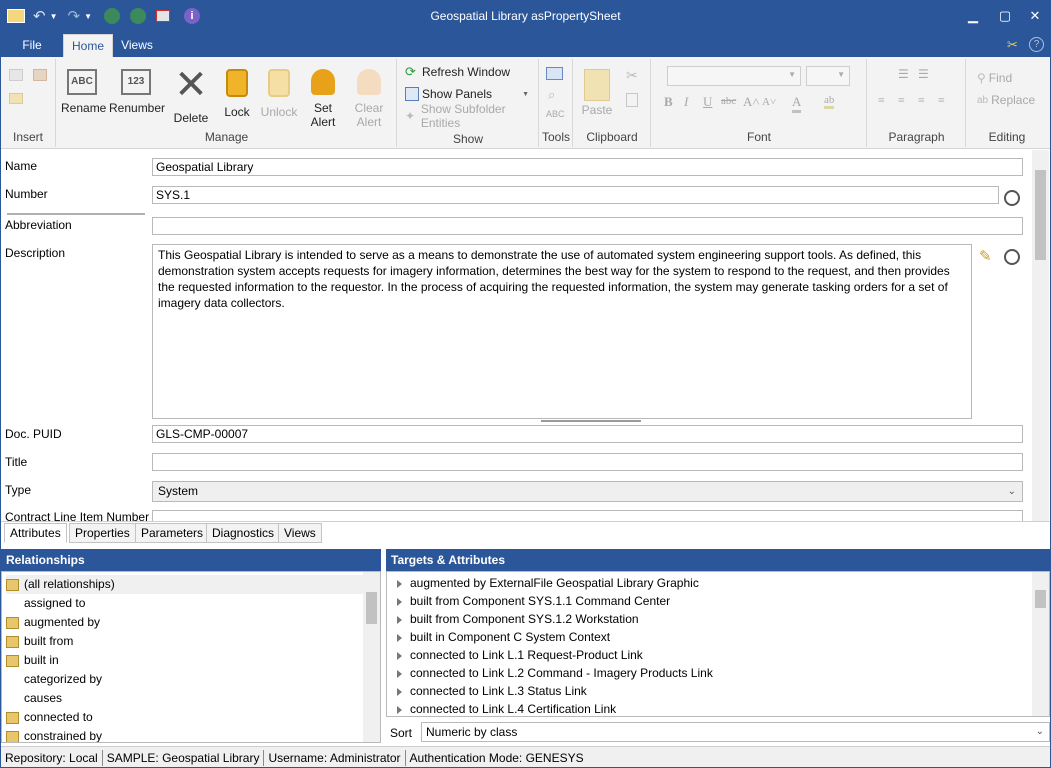  What do you see at coordinates (1012, 45) in the screenshot?
I see `tools-icon: ✂` at bounding box center [1012, 45].